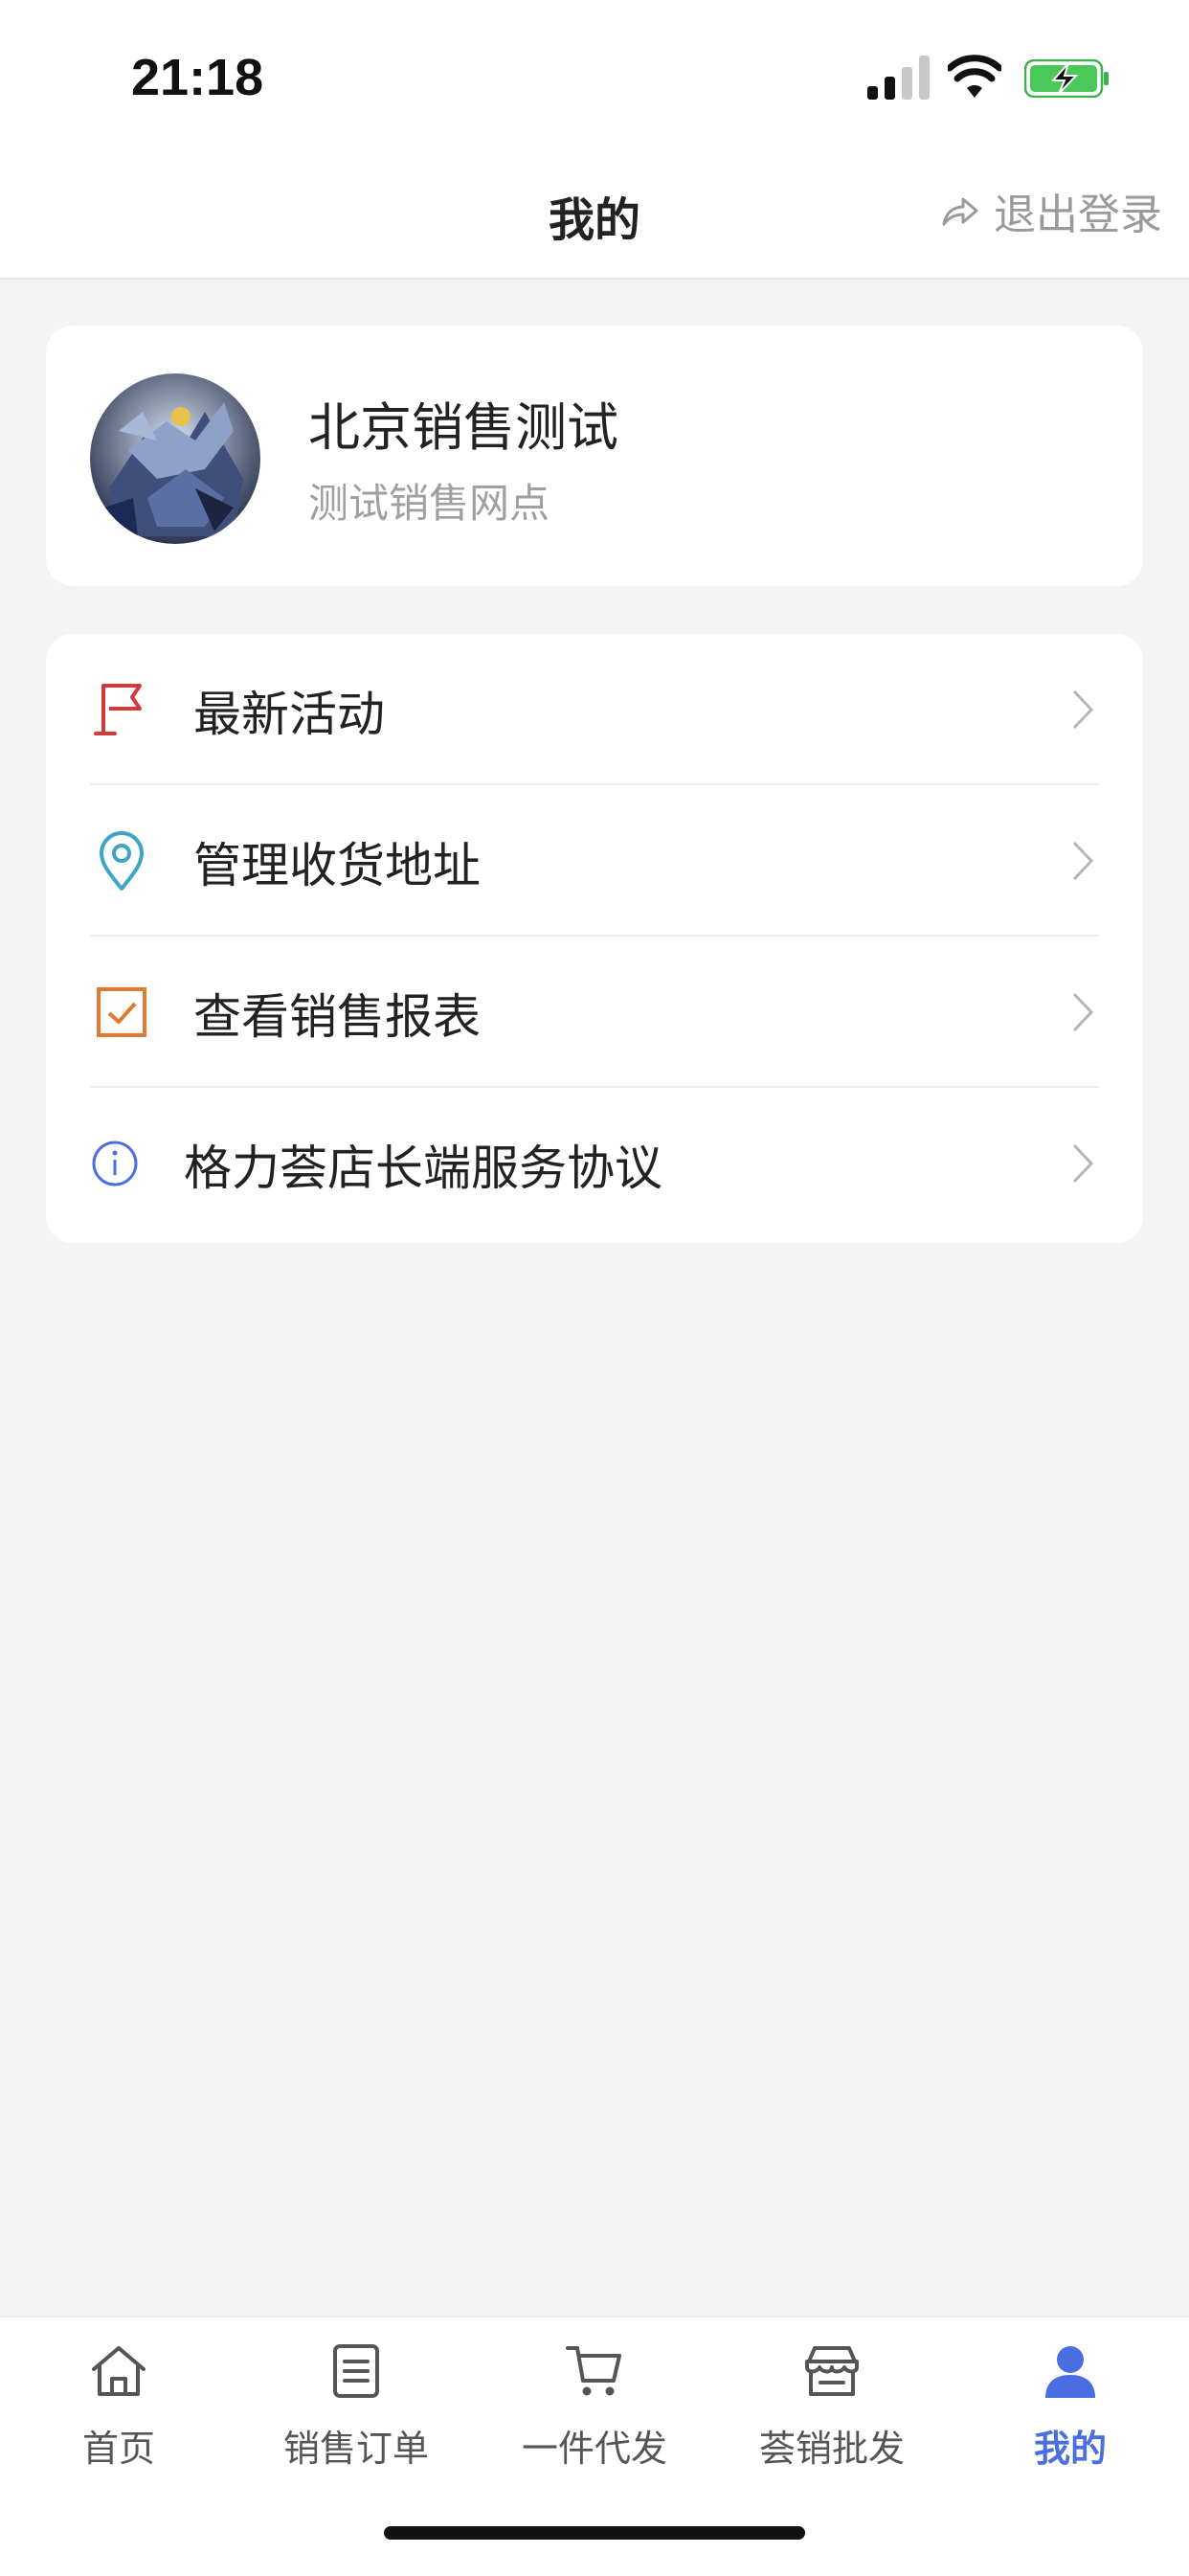 The width and height of the screenshot is (1189, 2576). What do you see at coordinates (337, 865) in the screenshot?
I see `menu-item-label: 管理收货地址` at bounding box center [337, 865].